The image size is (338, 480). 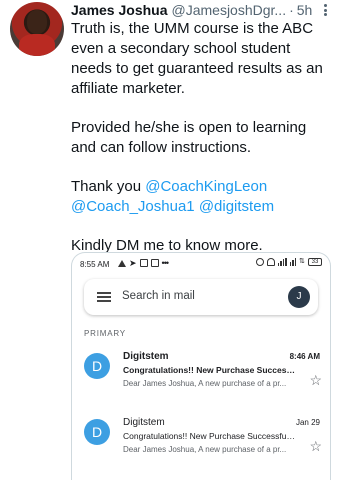 I want to click on mention-link: @Coach_Joshua1, so click(x=133, y=206).